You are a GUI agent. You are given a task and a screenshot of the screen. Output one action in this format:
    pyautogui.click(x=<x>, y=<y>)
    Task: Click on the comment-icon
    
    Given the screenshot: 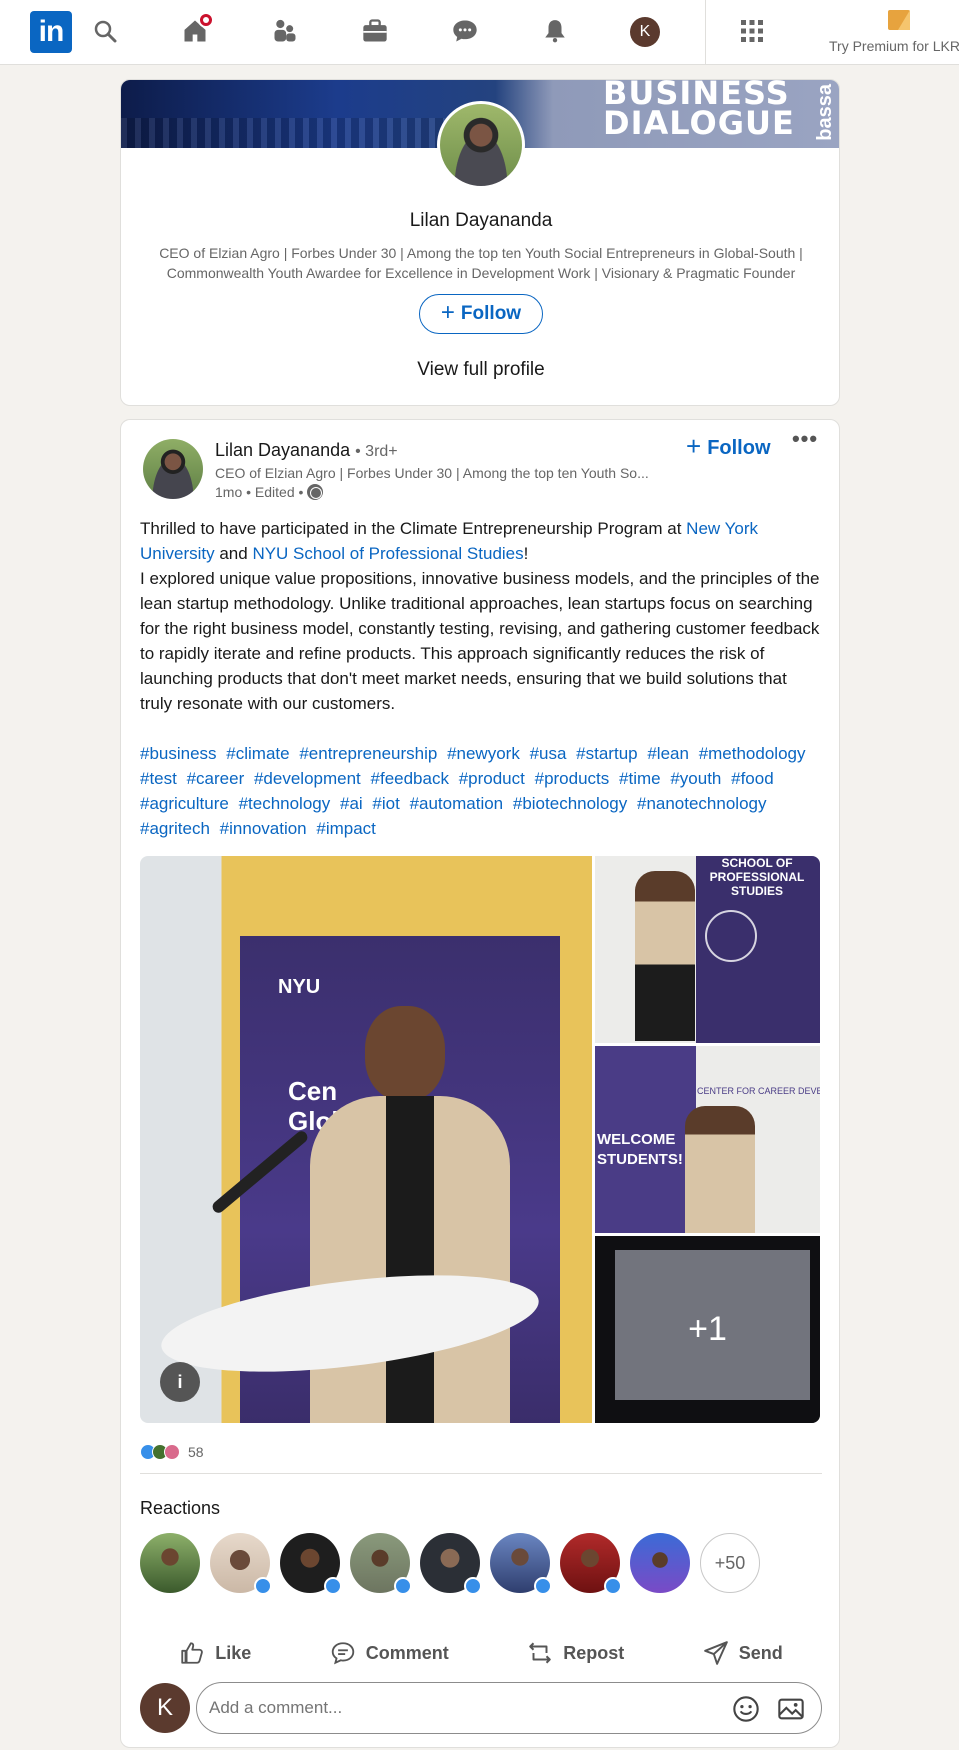 What is the action you would take?
    pyautogui.click(x=342, y=1653)
    